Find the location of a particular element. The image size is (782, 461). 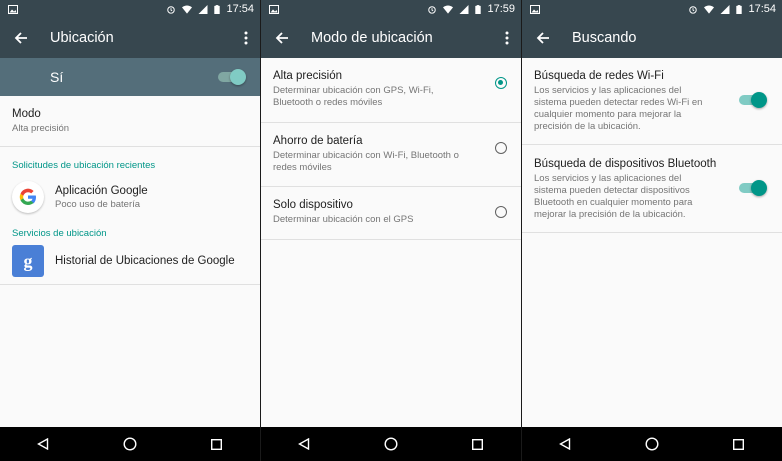

page-title: Buscando is located at coordinates (604, 38).